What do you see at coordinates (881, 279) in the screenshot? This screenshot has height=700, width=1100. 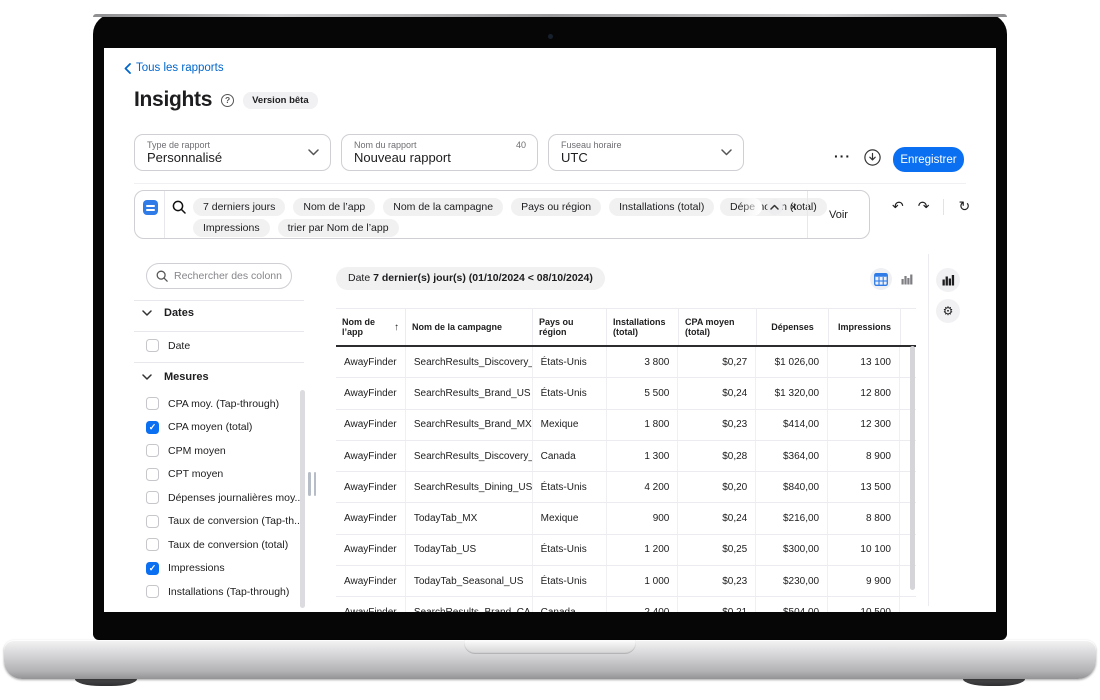 I see `table-view-icon` at bounding box center [881, 279].